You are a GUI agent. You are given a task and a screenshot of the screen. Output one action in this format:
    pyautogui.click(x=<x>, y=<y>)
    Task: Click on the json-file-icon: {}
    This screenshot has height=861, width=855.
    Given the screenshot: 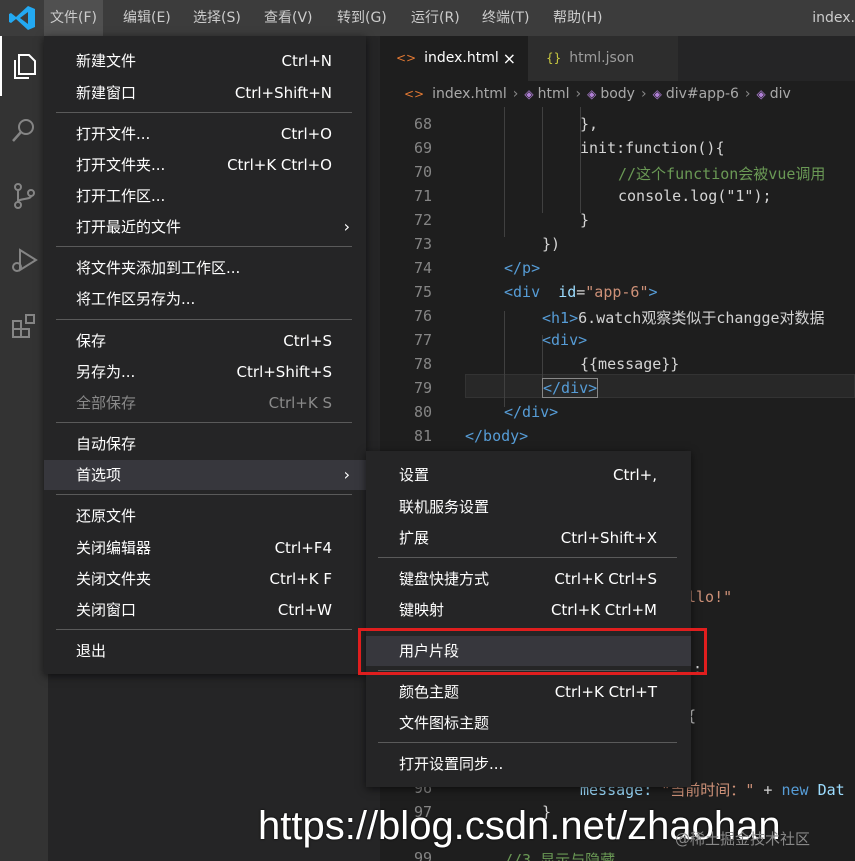 What is the action you would take?
    pyautogui.click(x=554, y=58)
    